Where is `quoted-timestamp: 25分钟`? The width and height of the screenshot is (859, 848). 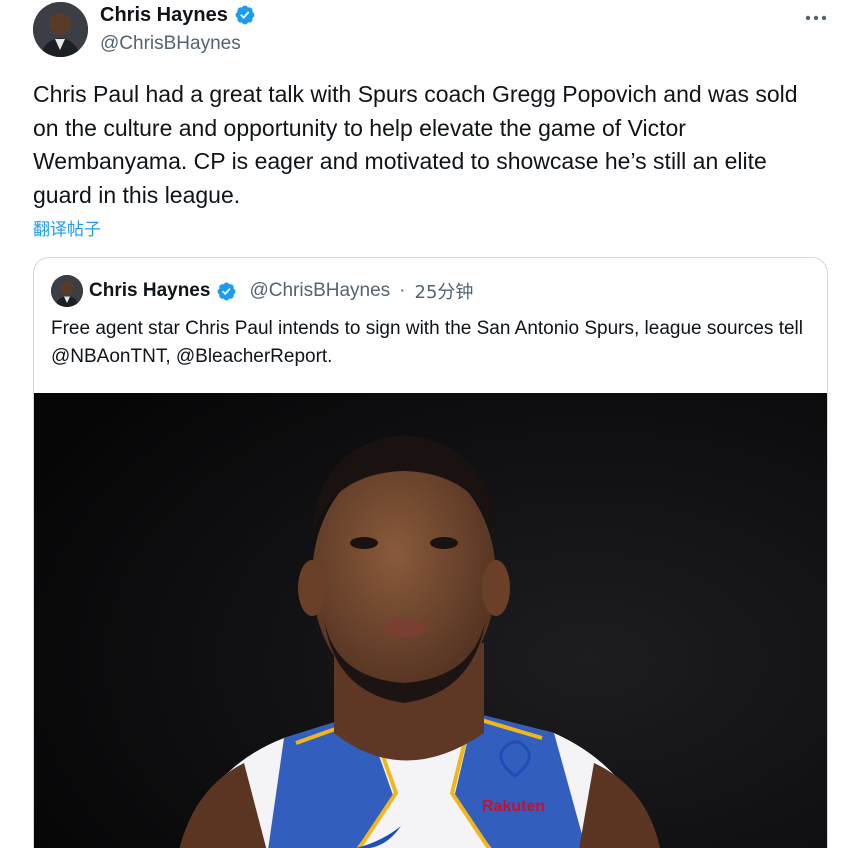
quoted-timestamp: 25分钟 is located at coordinates (444, 291).